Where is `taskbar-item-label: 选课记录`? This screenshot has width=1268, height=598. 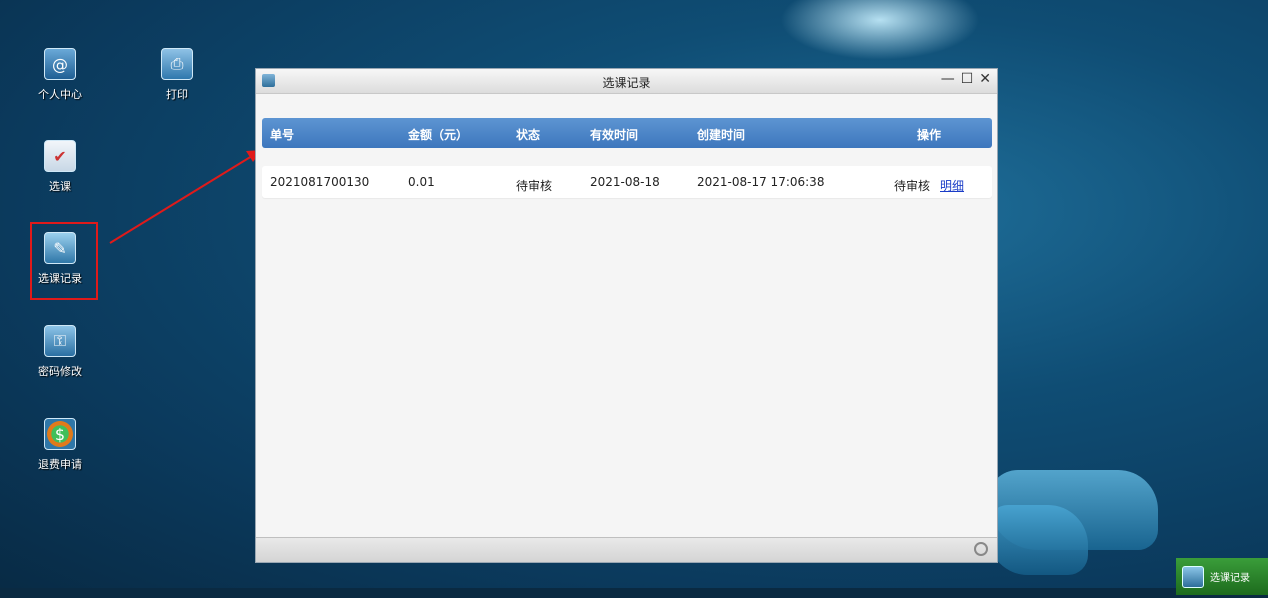 taskbar-item-label: 选课记录 is located at coordinates (1230, 578).